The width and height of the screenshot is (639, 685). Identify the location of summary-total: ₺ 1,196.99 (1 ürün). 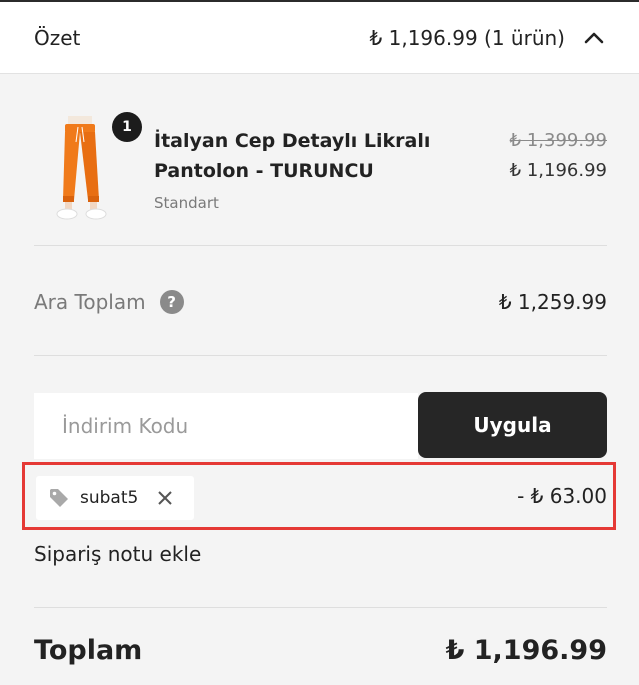
(467, 37).